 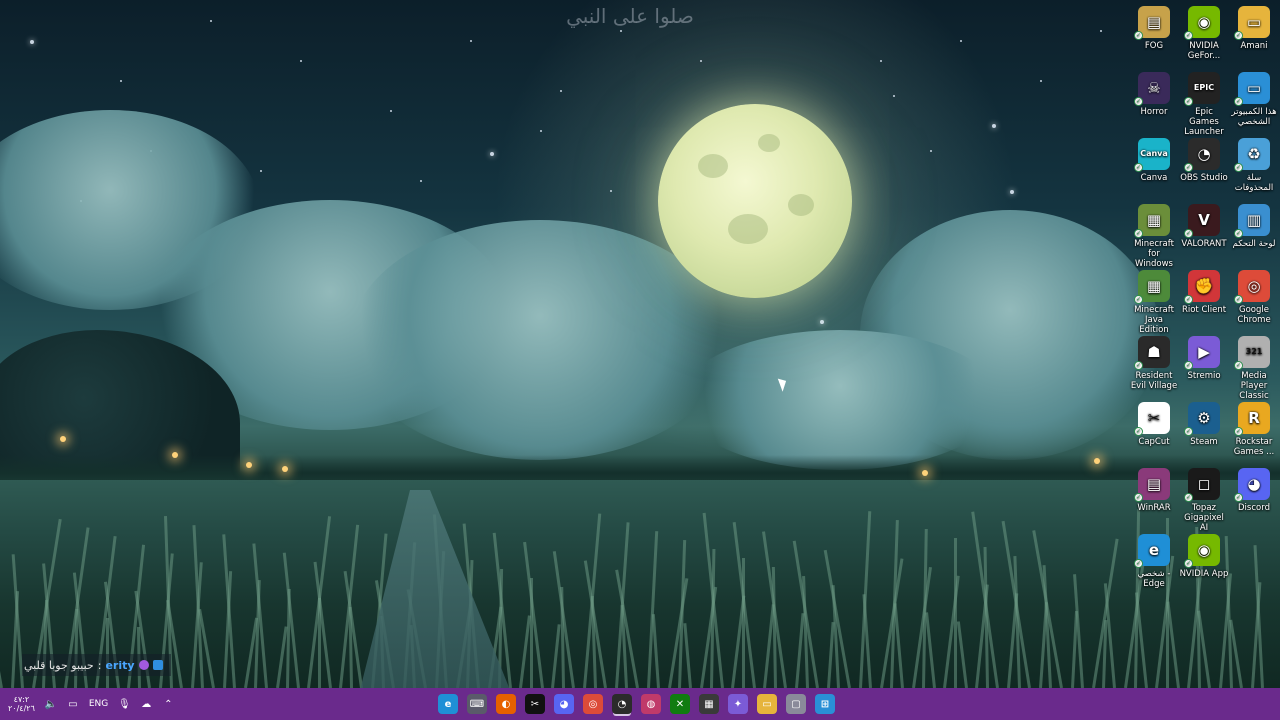 What do you see at coordinates (709, 704) in the screenshot?
I see `clapper-taskbar-icon: ▦` at bounding box center [709, 704].